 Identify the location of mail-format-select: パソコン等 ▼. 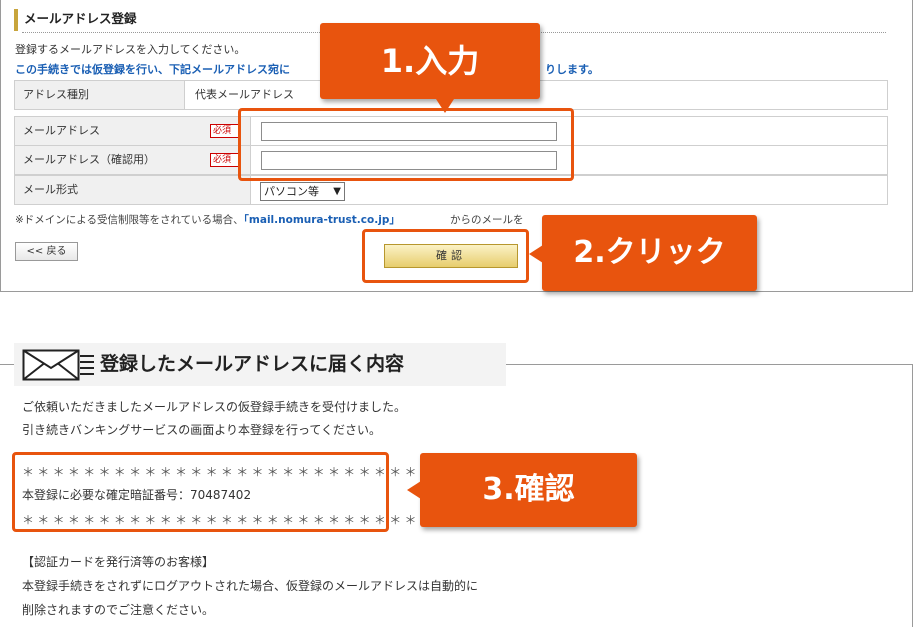
(302, 191).